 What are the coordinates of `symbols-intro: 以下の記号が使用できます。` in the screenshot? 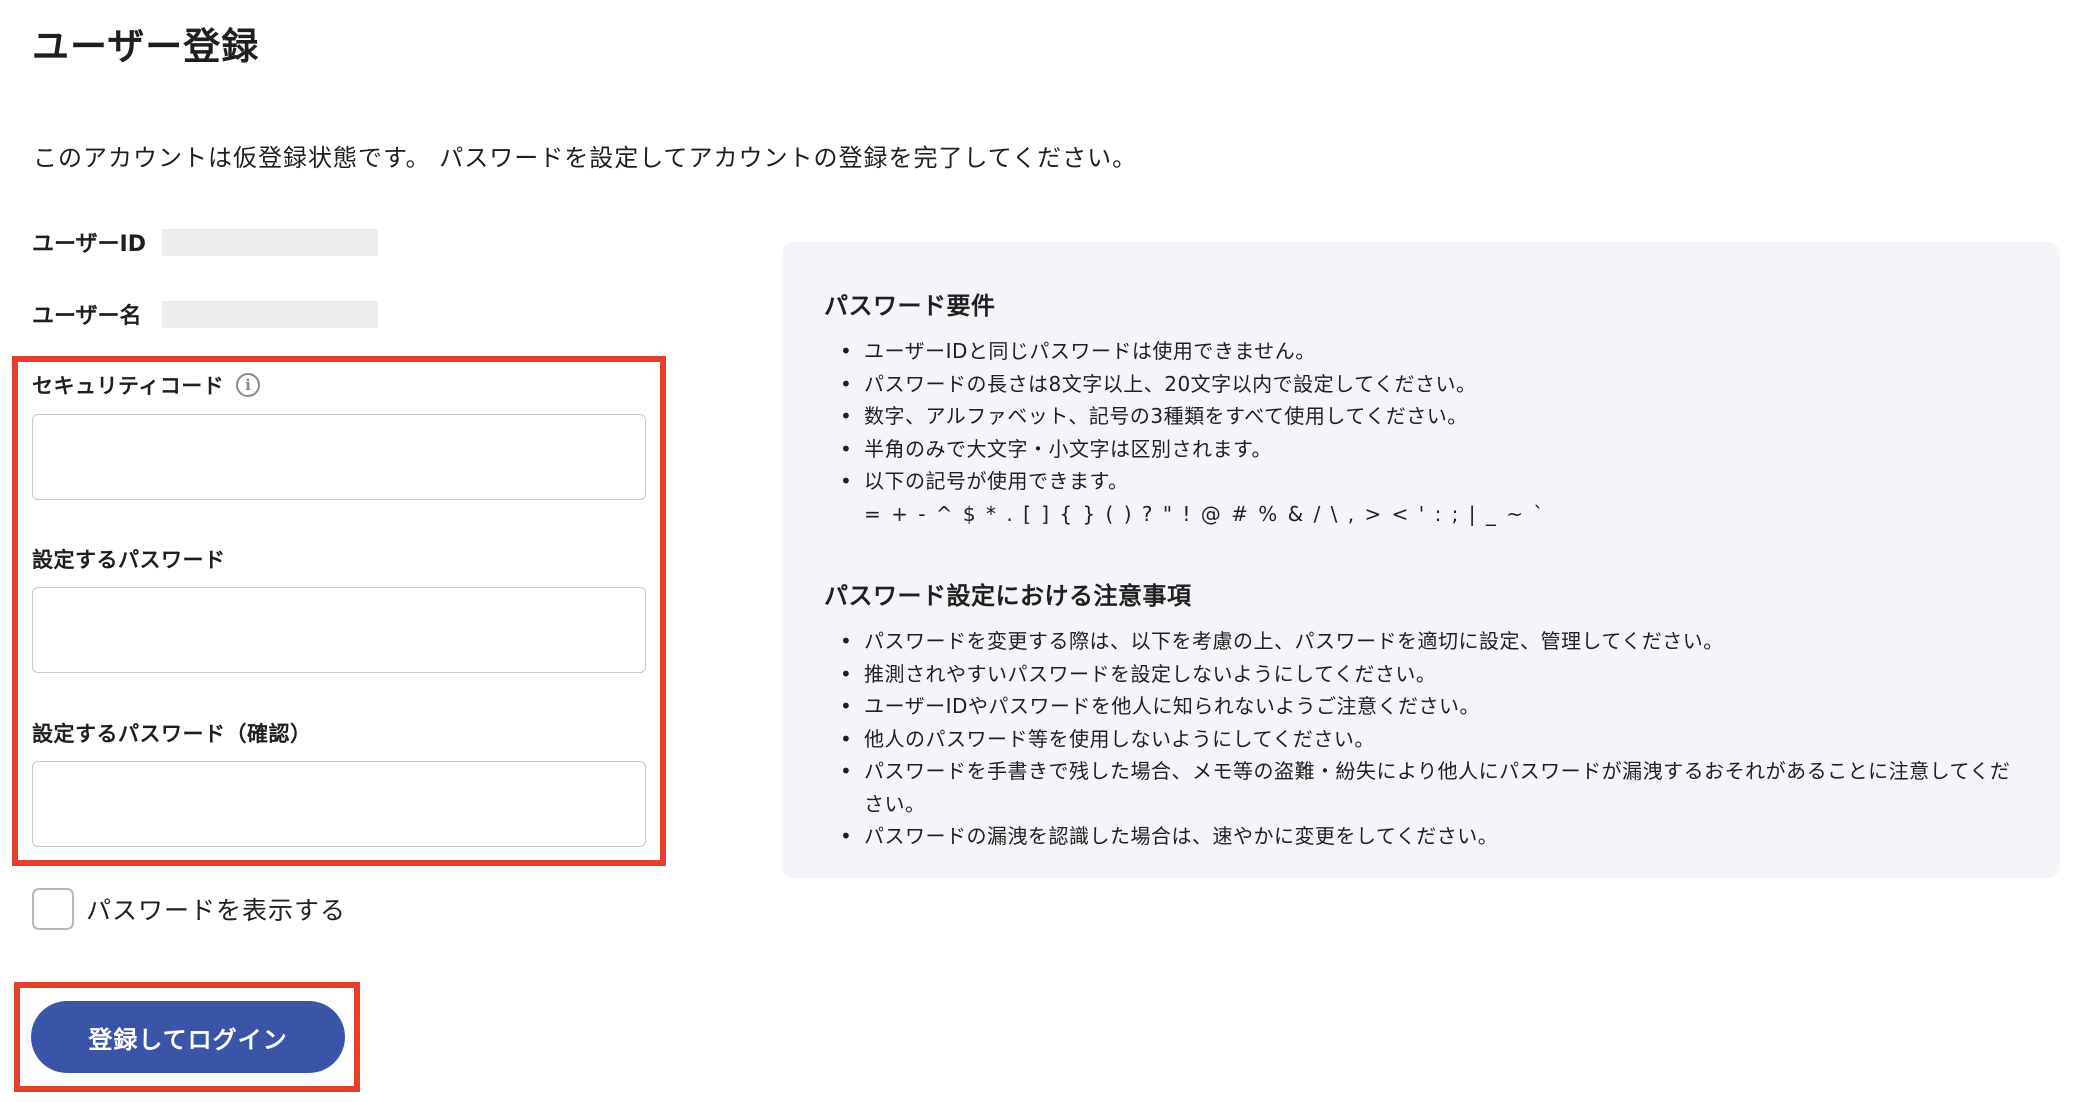 It's located at (996, 481).